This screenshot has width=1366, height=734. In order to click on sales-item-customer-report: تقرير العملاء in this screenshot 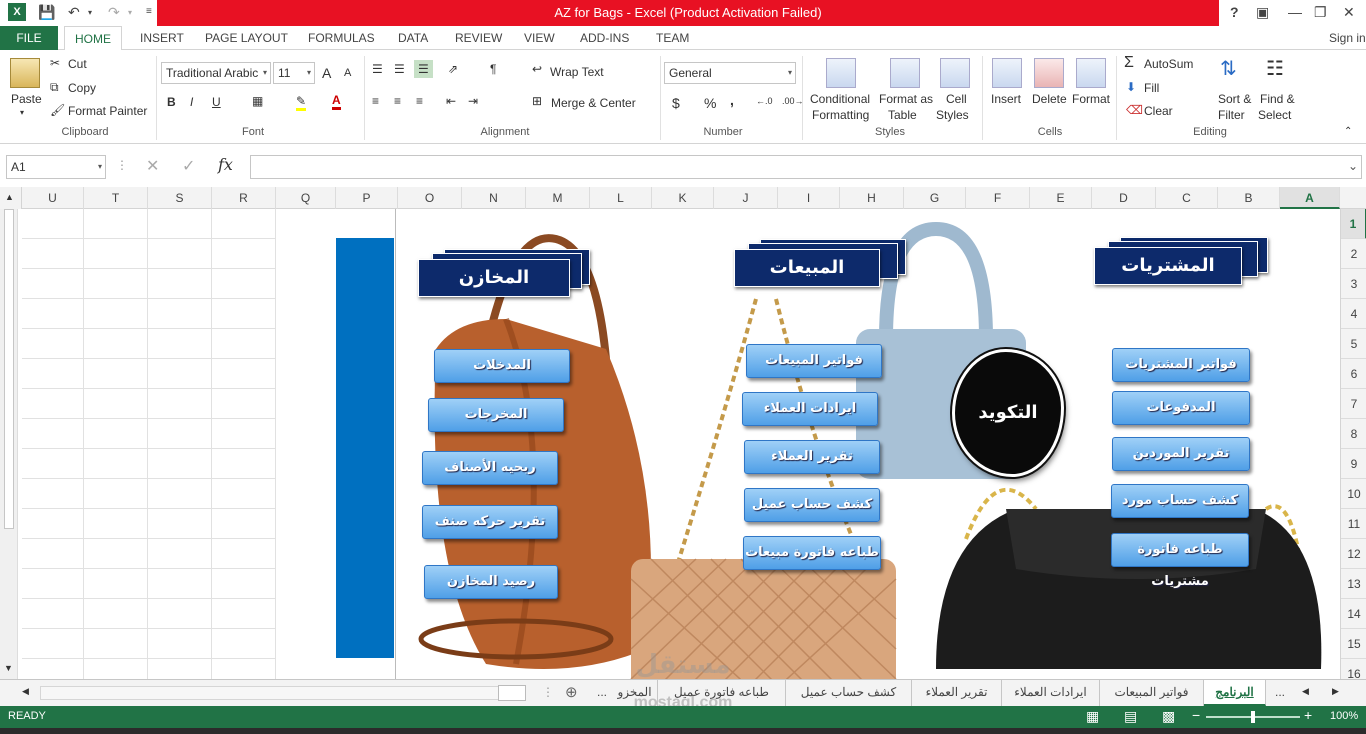, I will do `click(812, 457)`.